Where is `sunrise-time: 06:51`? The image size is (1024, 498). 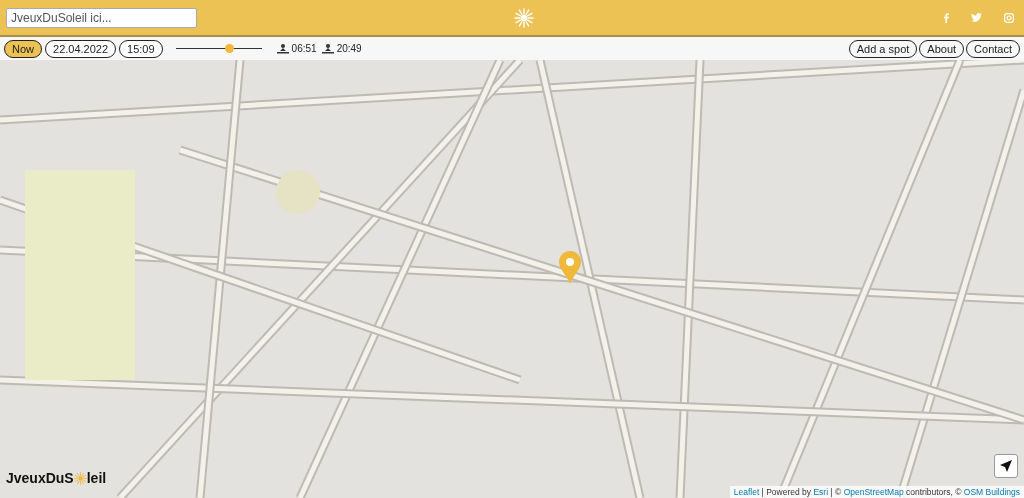 sunrise-time: 06:51 is located at coordinates (304, 48).